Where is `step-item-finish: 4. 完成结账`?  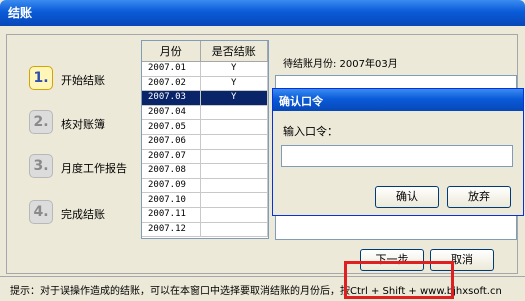 step-item-finish: 4. 完成结账 is located at coordinates (83, 214).